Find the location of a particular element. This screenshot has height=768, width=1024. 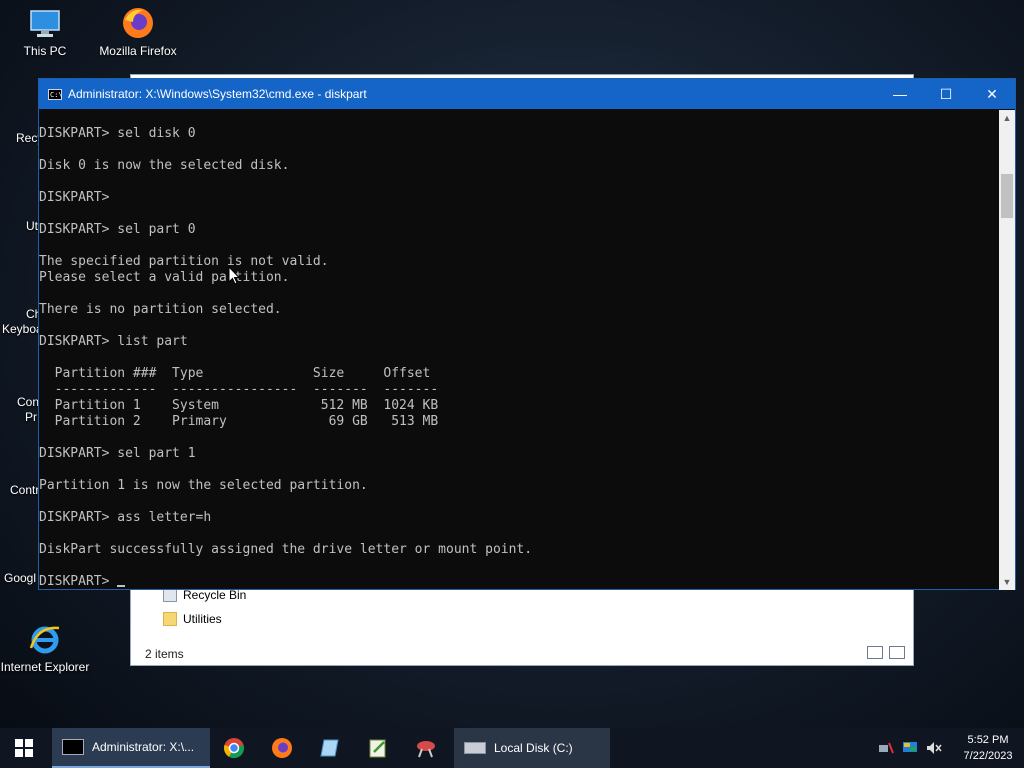

desktop-partial-label: Keyboa is located at coordinates (22, 329).